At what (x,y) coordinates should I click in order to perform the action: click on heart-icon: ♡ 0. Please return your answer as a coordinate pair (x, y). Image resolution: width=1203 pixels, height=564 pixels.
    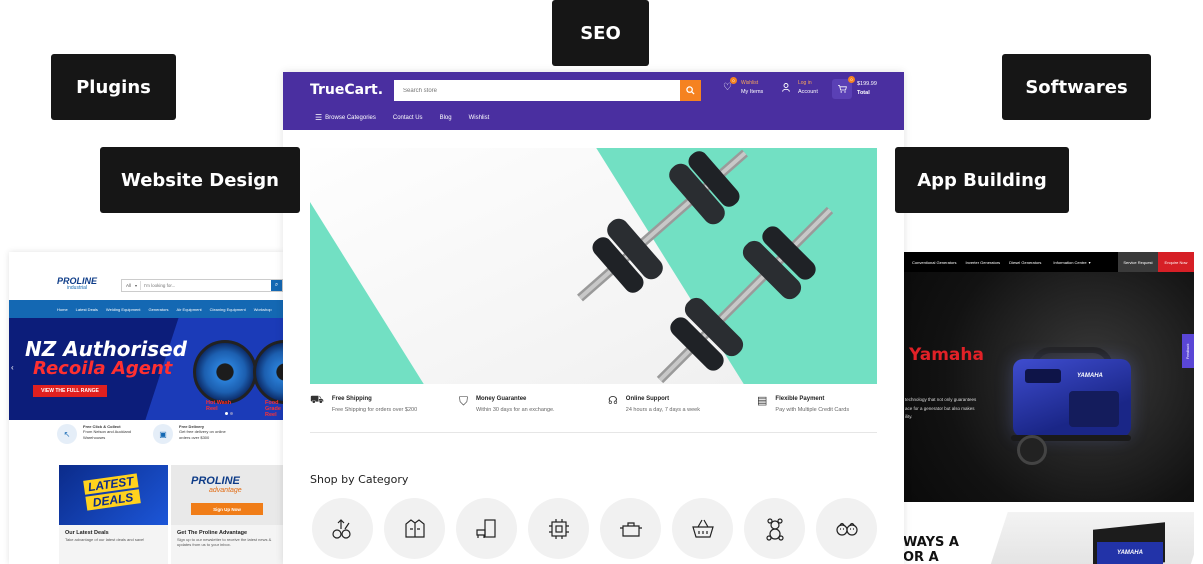
    Looking at the image, I should click on (730, 85).